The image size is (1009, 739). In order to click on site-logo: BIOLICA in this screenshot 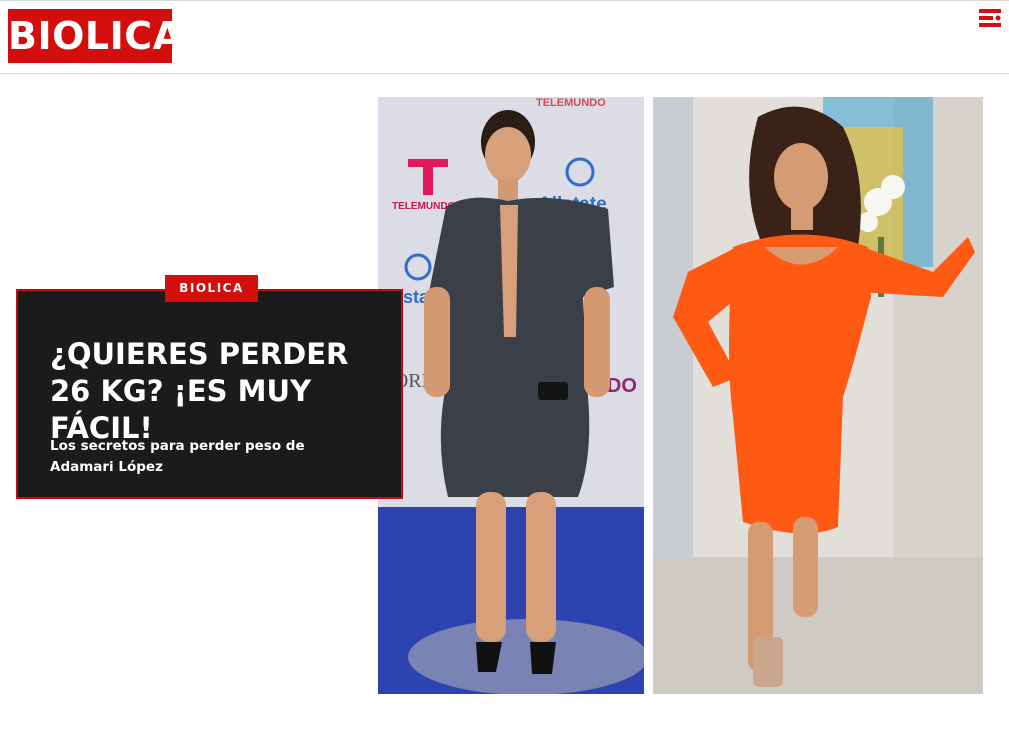, I will do `click(95, 36)`.